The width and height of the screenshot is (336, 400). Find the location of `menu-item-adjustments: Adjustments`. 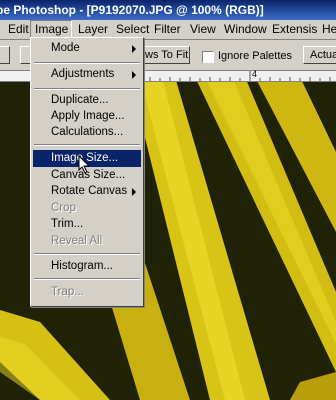

menu-item-adjustments: Adjustments is located at coordinates (87, 74).